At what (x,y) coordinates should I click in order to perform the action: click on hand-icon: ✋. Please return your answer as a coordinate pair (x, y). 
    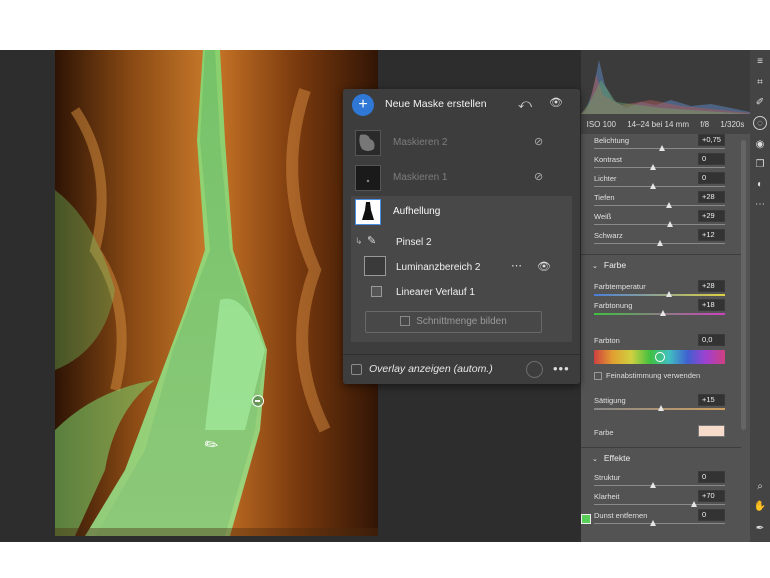
    Looking at the image, I should click on (760, 507).